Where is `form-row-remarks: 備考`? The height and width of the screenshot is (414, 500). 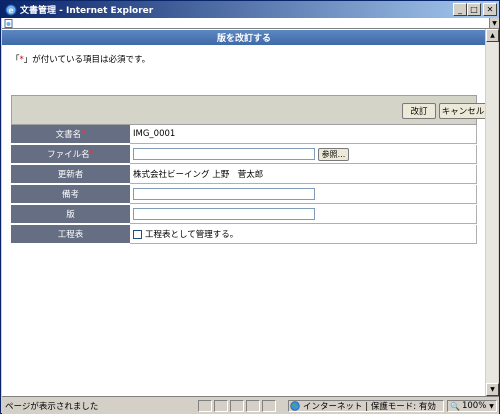 form-row-remarks: 備考 is located at coordinates (244, 194).